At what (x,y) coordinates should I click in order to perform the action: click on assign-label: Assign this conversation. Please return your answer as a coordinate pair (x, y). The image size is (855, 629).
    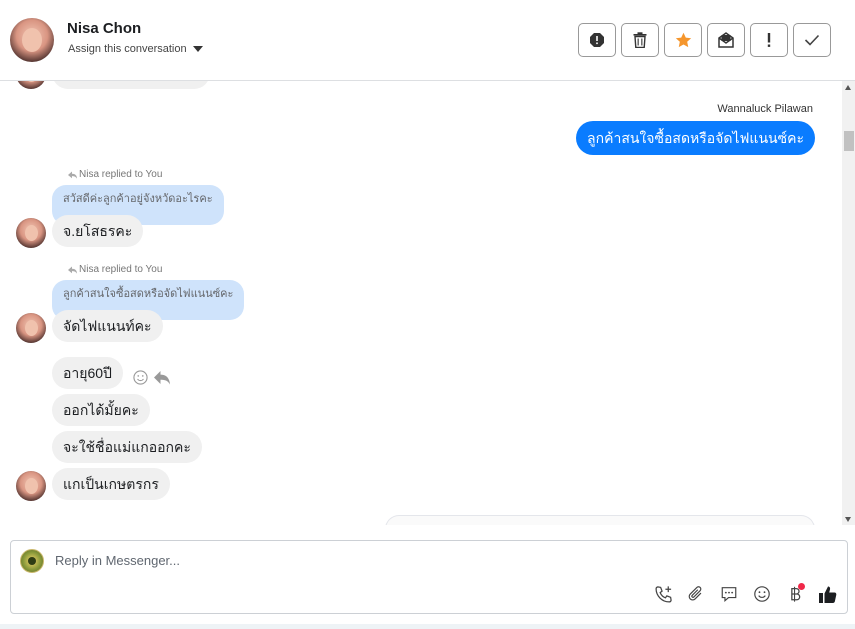
    Looking at the image, I should click on (127, 49).